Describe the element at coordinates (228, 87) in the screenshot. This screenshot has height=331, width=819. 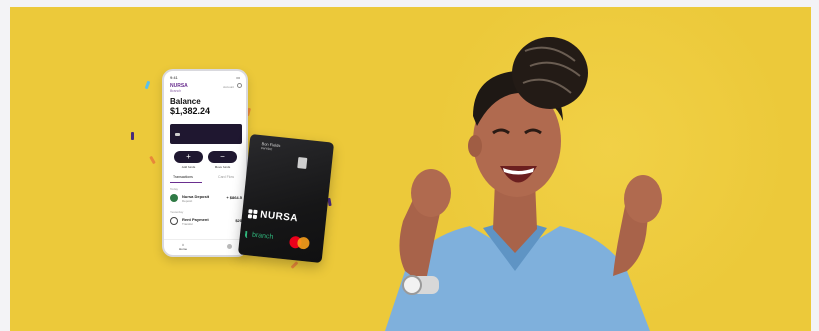
I see `account-label: Account` at that location.